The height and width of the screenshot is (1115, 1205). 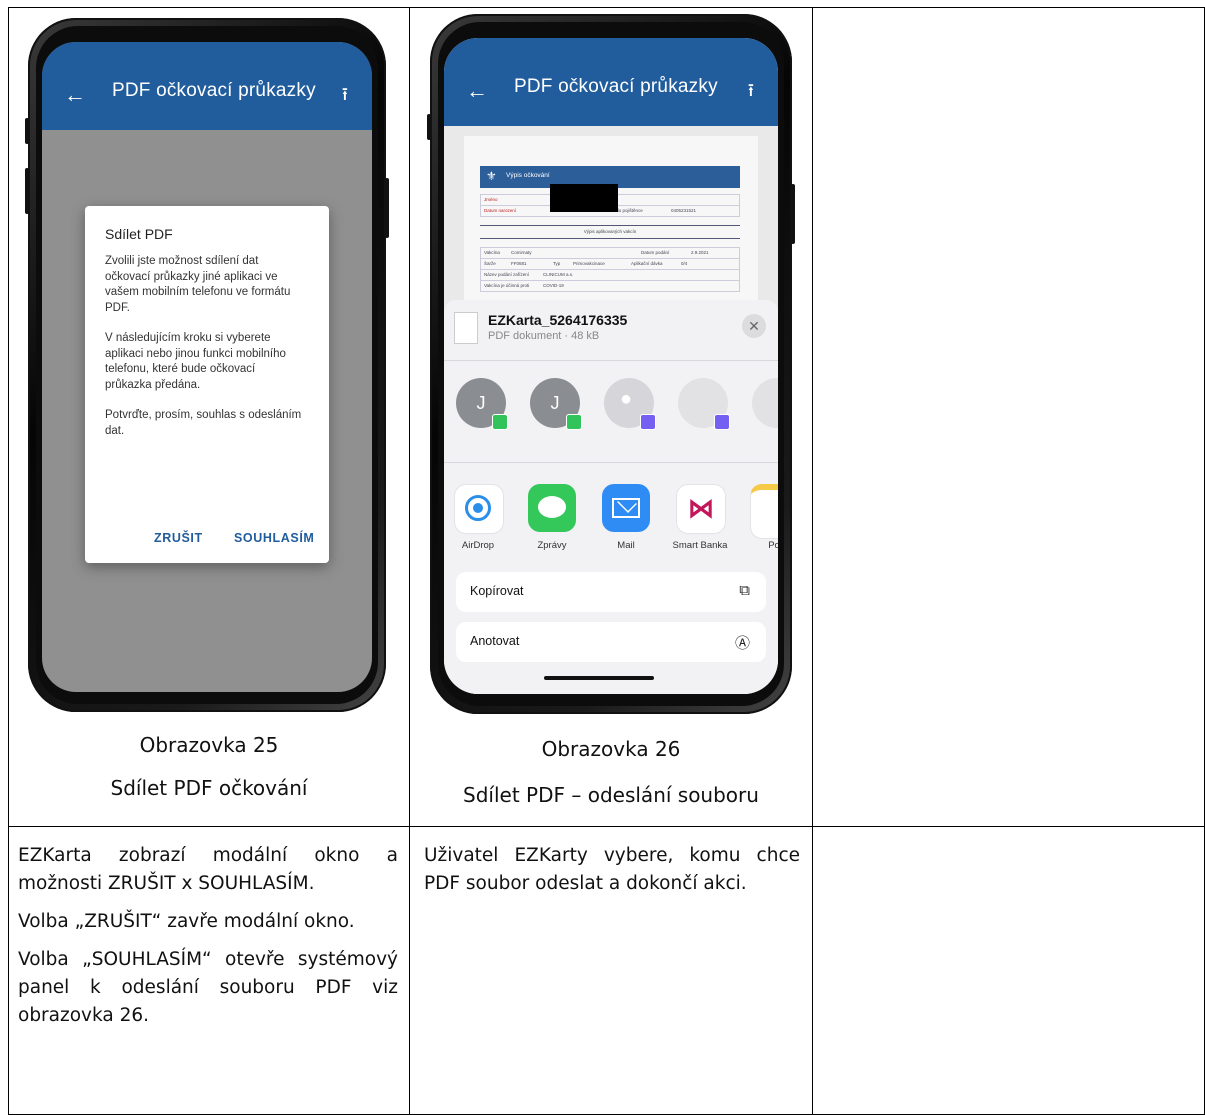 What do you see at coordinates (700, 252) in the screenshot?
I see `pdf-value: 2.9.2021` at bounding box center [700, 252].